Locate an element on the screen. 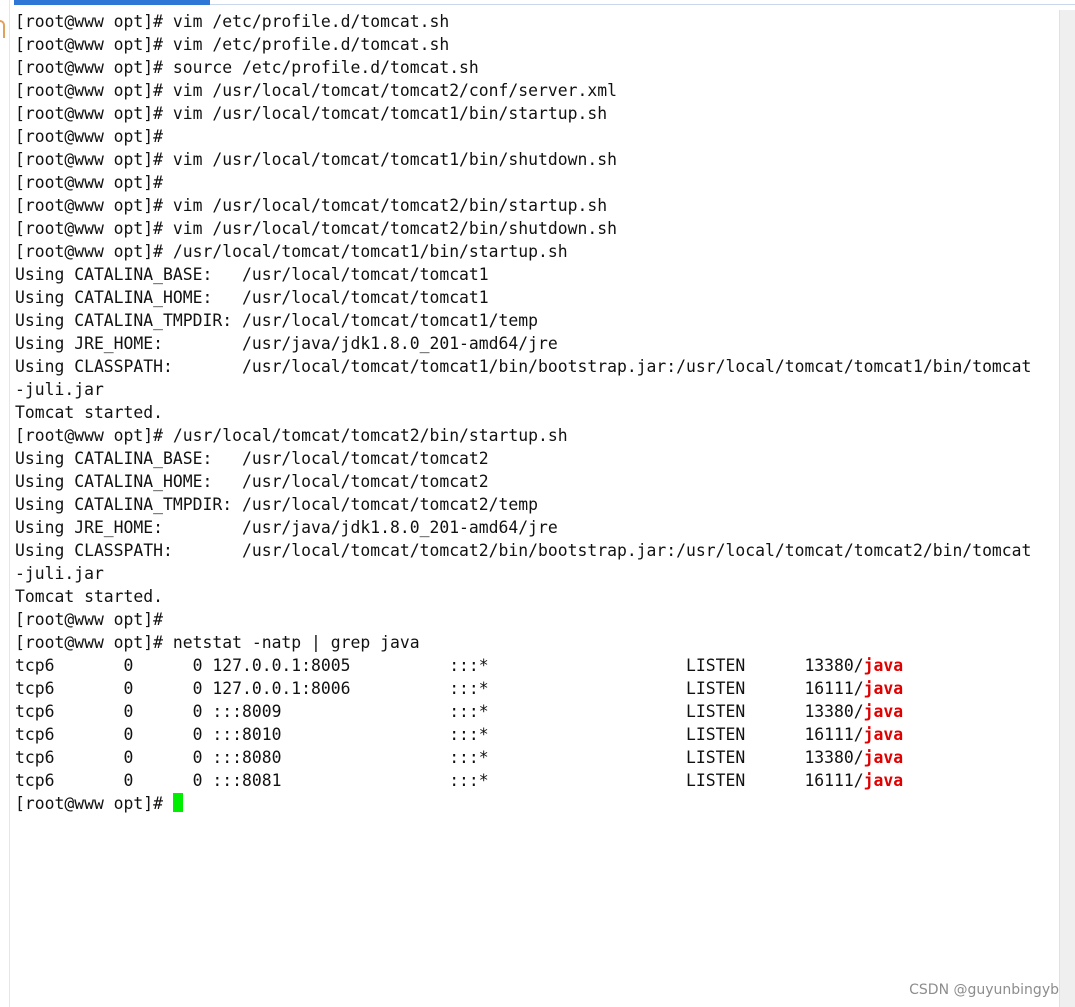 Image resolution: width=1075 pixels, height=1007 pixels. gutter-marker-icon is located at coordinates (2, 29).